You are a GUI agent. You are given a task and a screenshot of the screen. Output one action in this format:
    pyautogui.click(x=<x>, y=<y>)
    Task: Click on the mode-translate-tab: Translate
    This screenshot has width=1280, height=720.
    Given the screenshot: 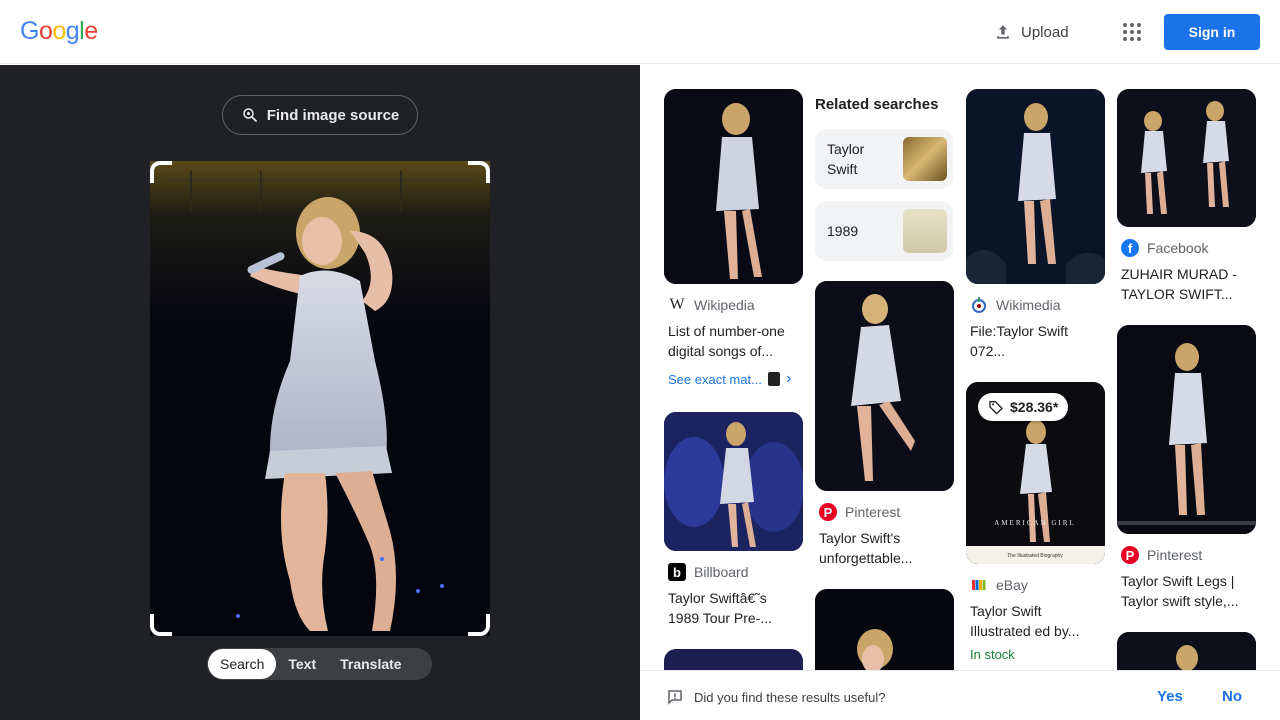 What is the action you would take?
    pyautogui.click(x=370, y=664)
    